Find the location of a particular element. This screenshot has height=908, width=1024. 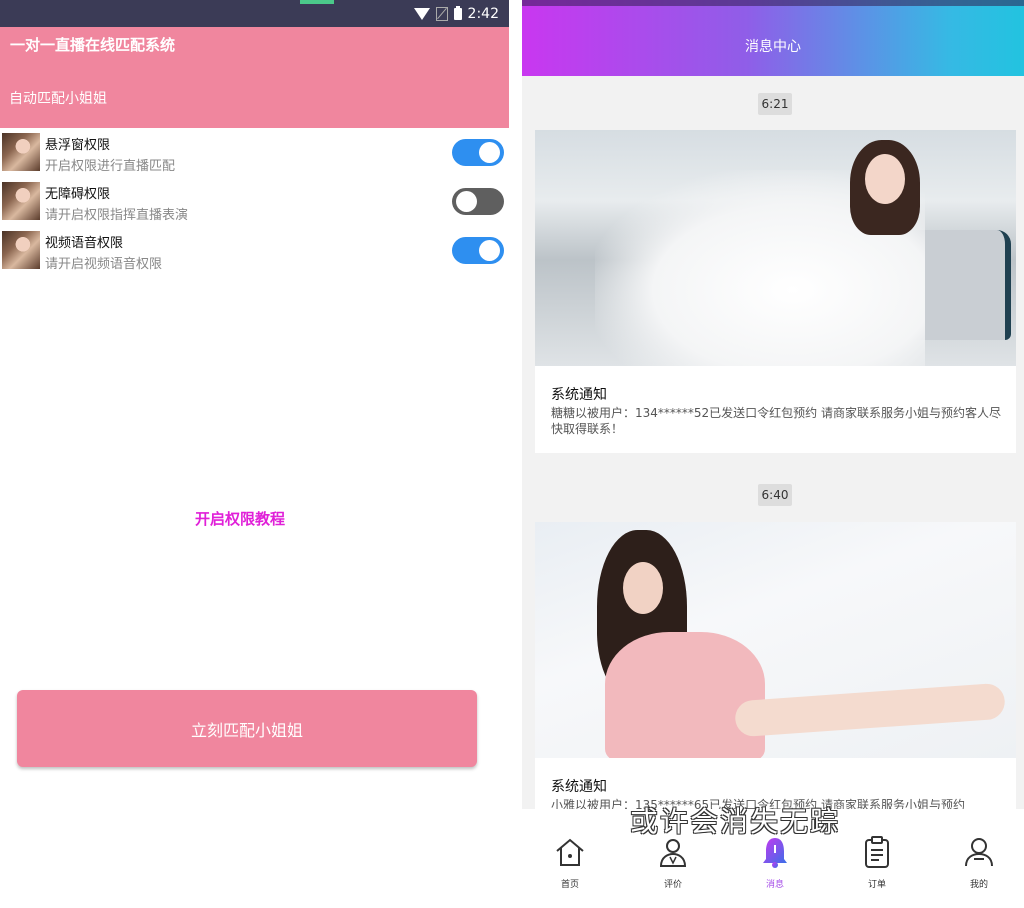

permission-title: 悬浮窗权限 is located at coordinates (78, 145).